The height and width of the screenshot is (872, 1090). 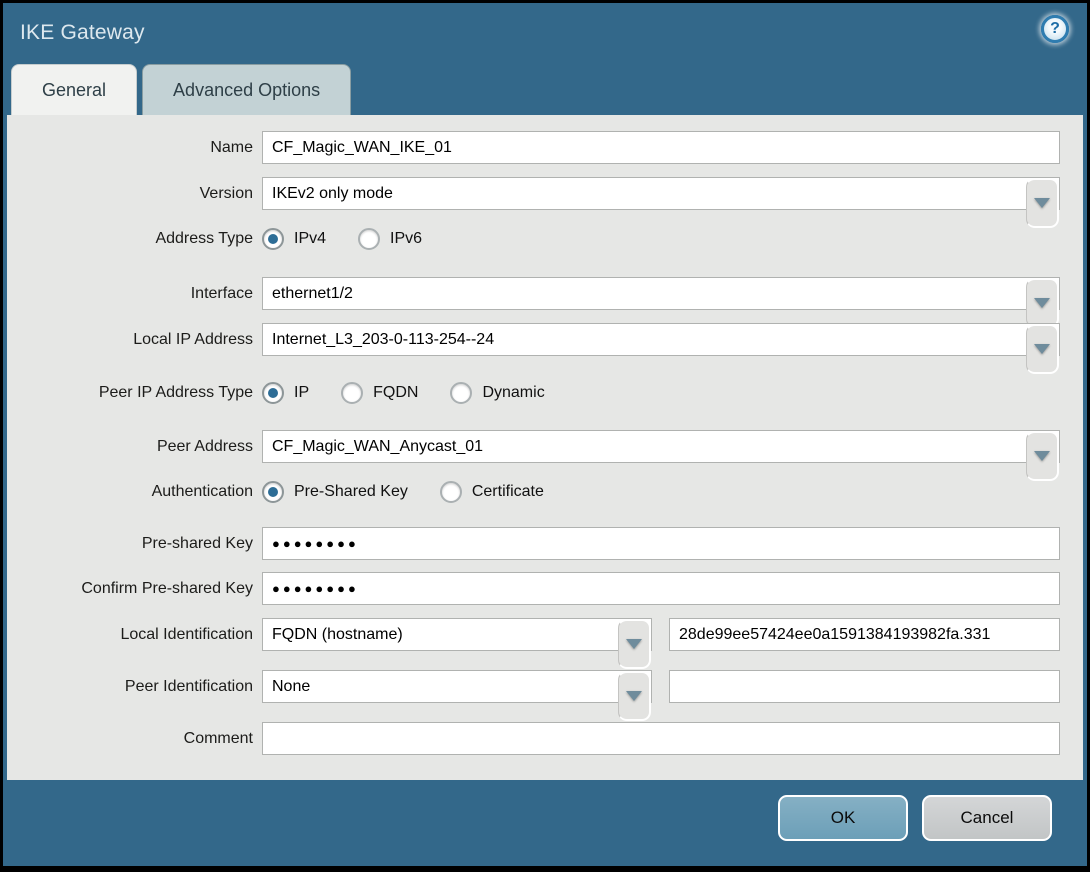 I want to click on interface-label: Interface, so click(x=221, y=293).